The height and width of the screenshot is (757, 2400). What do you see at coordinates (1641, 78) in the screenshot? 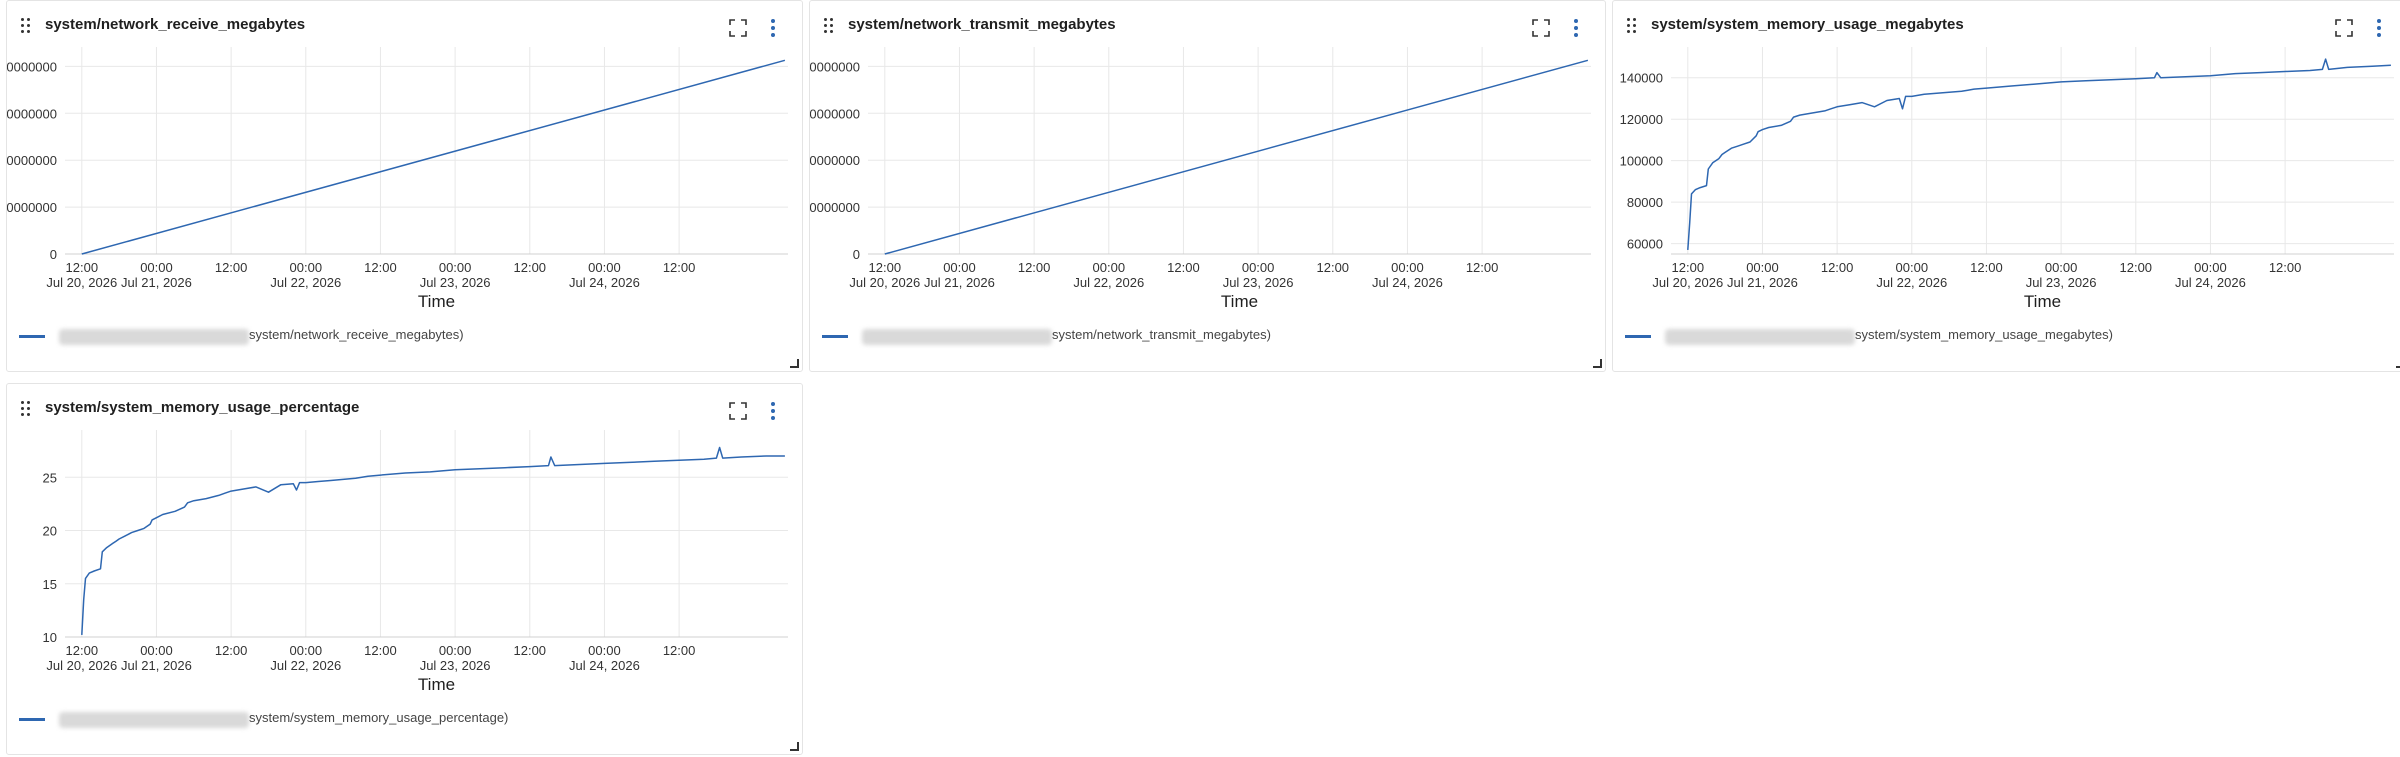
I see `y-tick-label: 140000` at bounding box center [1641, 78].